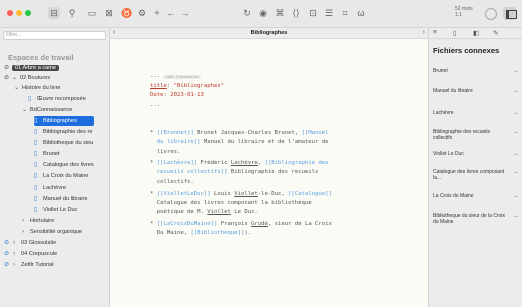 The image size is (522, 307). What do you see at coordinates (453, 91) in the screenshot?
I see `related-file-label: Manuel du libraire` at bounding box center [453, 91].